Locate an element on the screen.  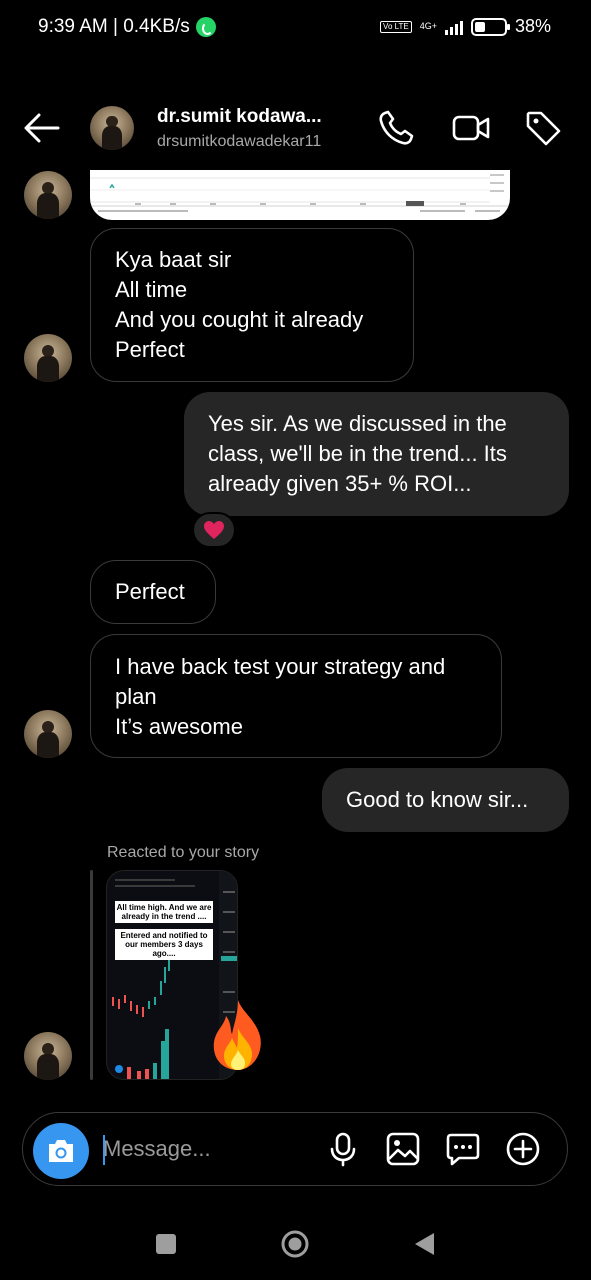
camera-button is located at coordinates (61, 1151).